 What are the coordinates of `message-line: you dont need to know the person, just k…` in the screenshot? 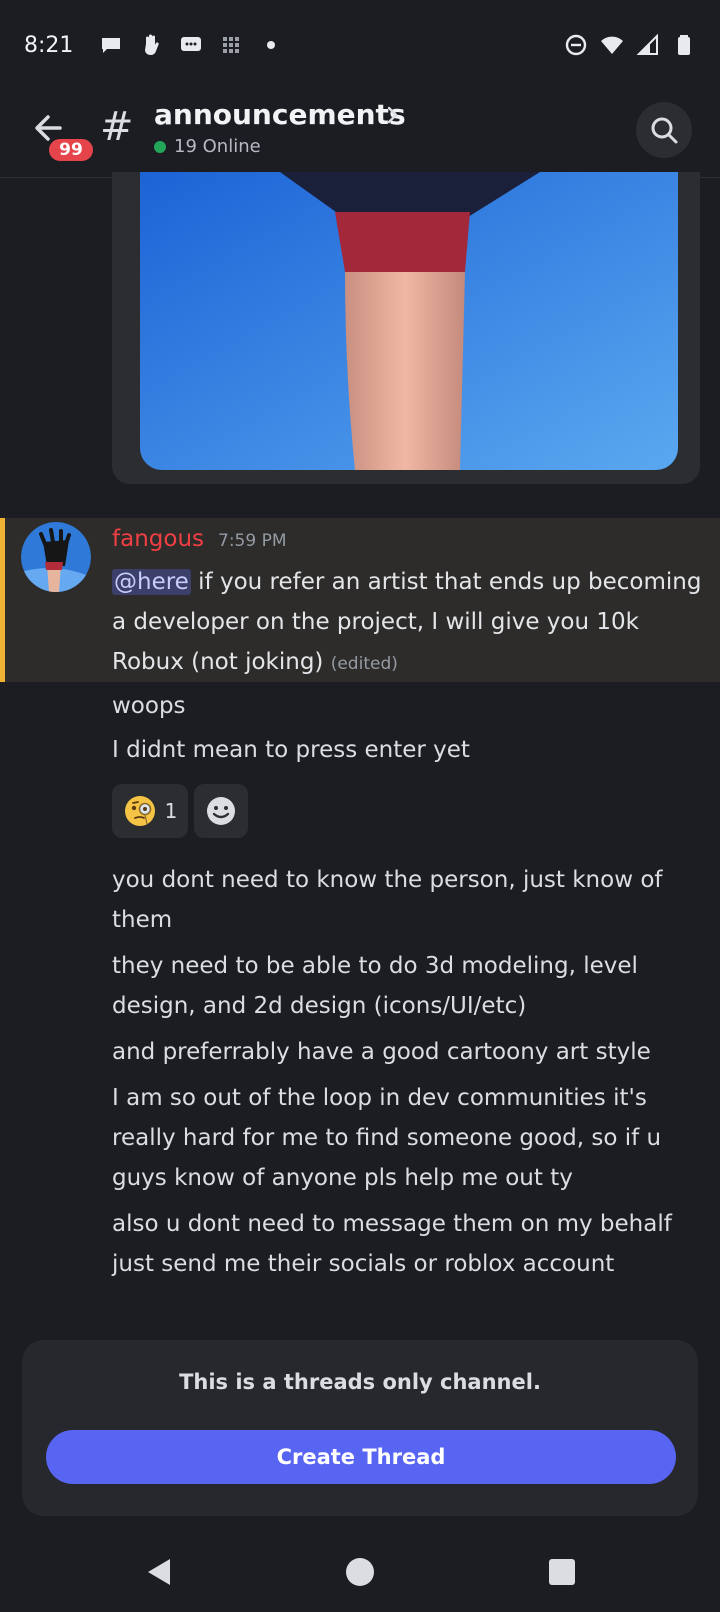 It's located at (407, 900).